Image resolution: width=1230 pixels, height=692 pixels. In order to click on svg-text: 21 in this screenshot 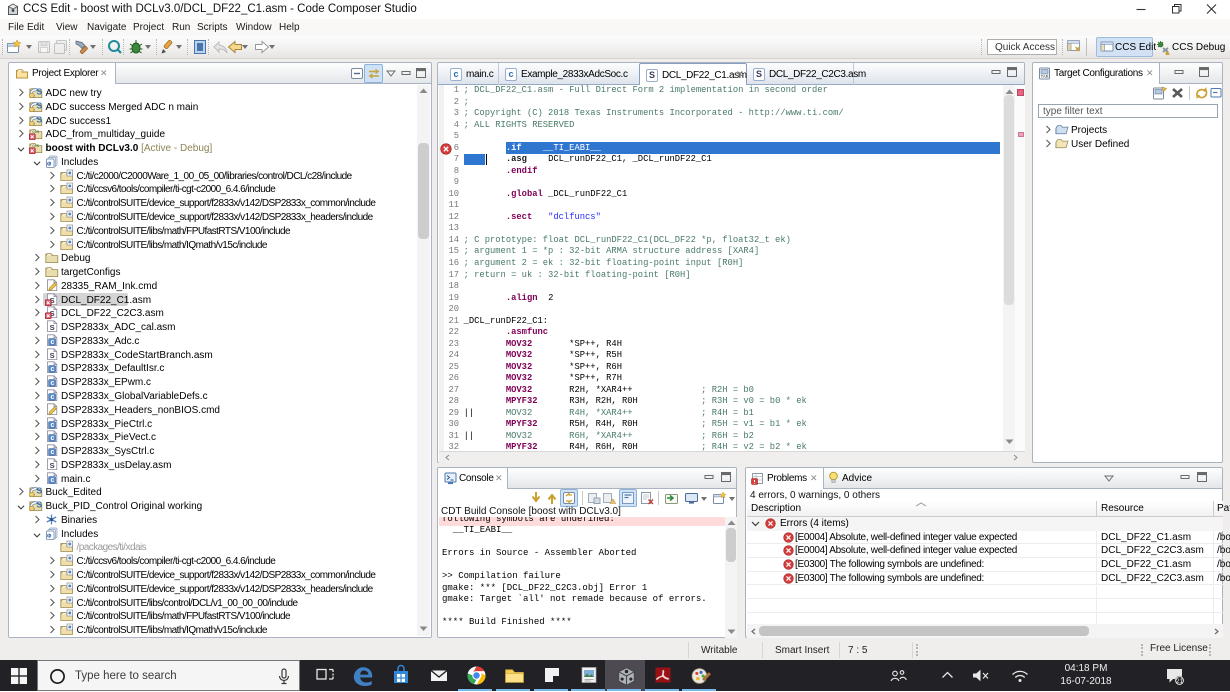, I will do `click(1180, 681)`.